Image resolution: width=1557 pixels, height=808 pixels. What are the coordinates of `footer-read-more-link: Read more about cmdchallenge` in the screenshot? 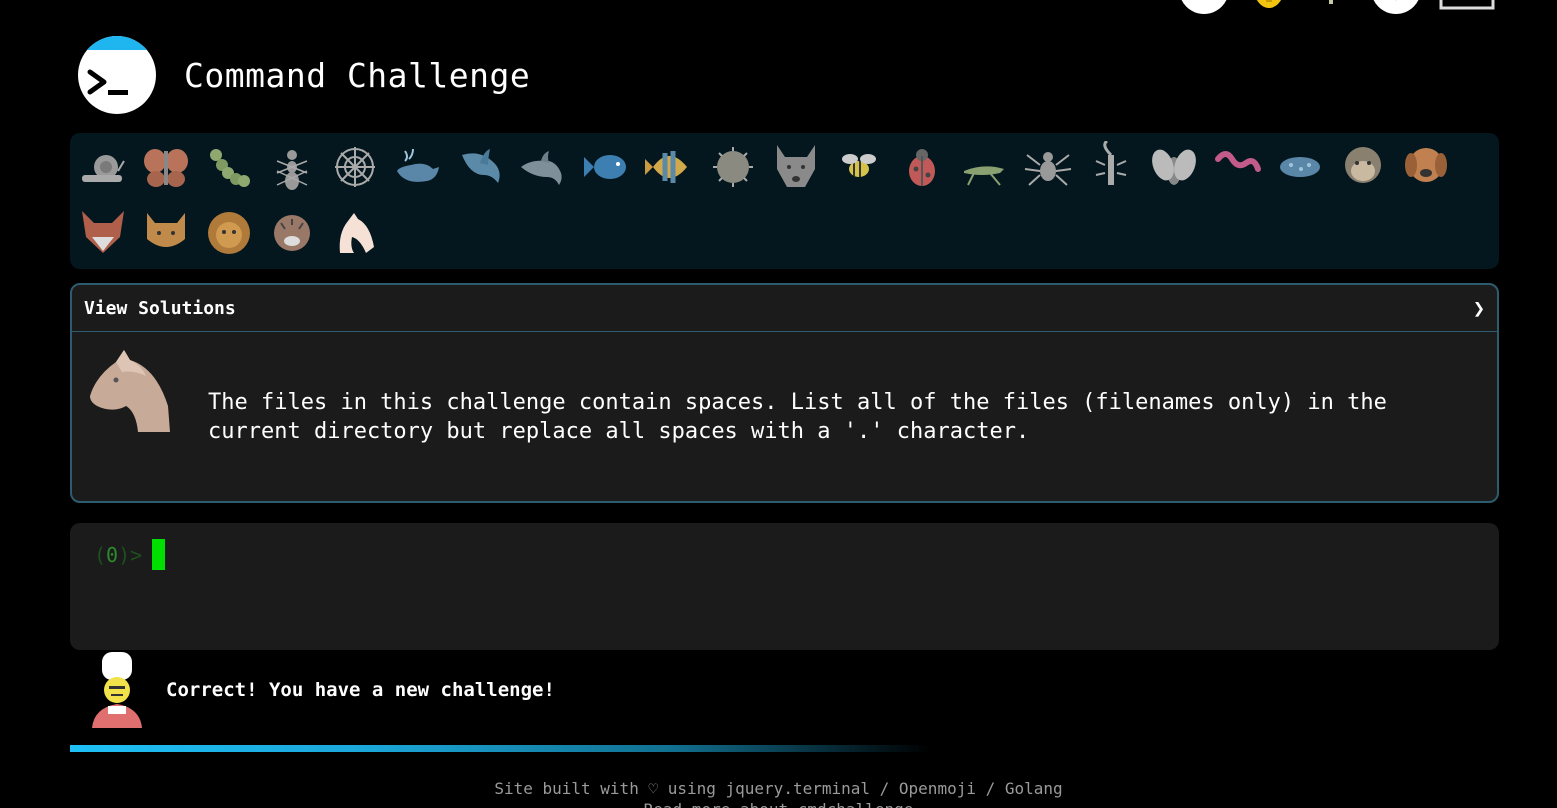 It's located at (778, 803).